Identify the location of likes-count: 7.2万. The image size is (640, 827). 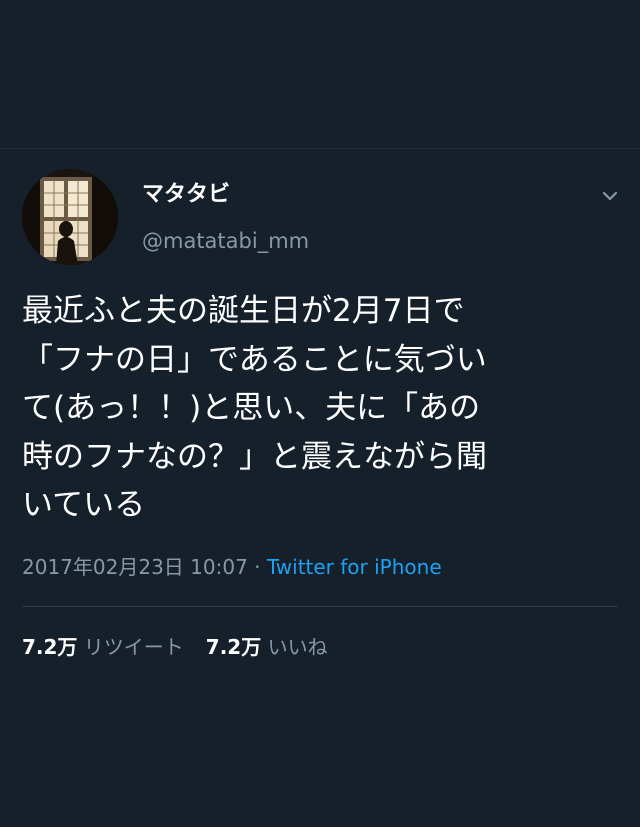
(233, 647).